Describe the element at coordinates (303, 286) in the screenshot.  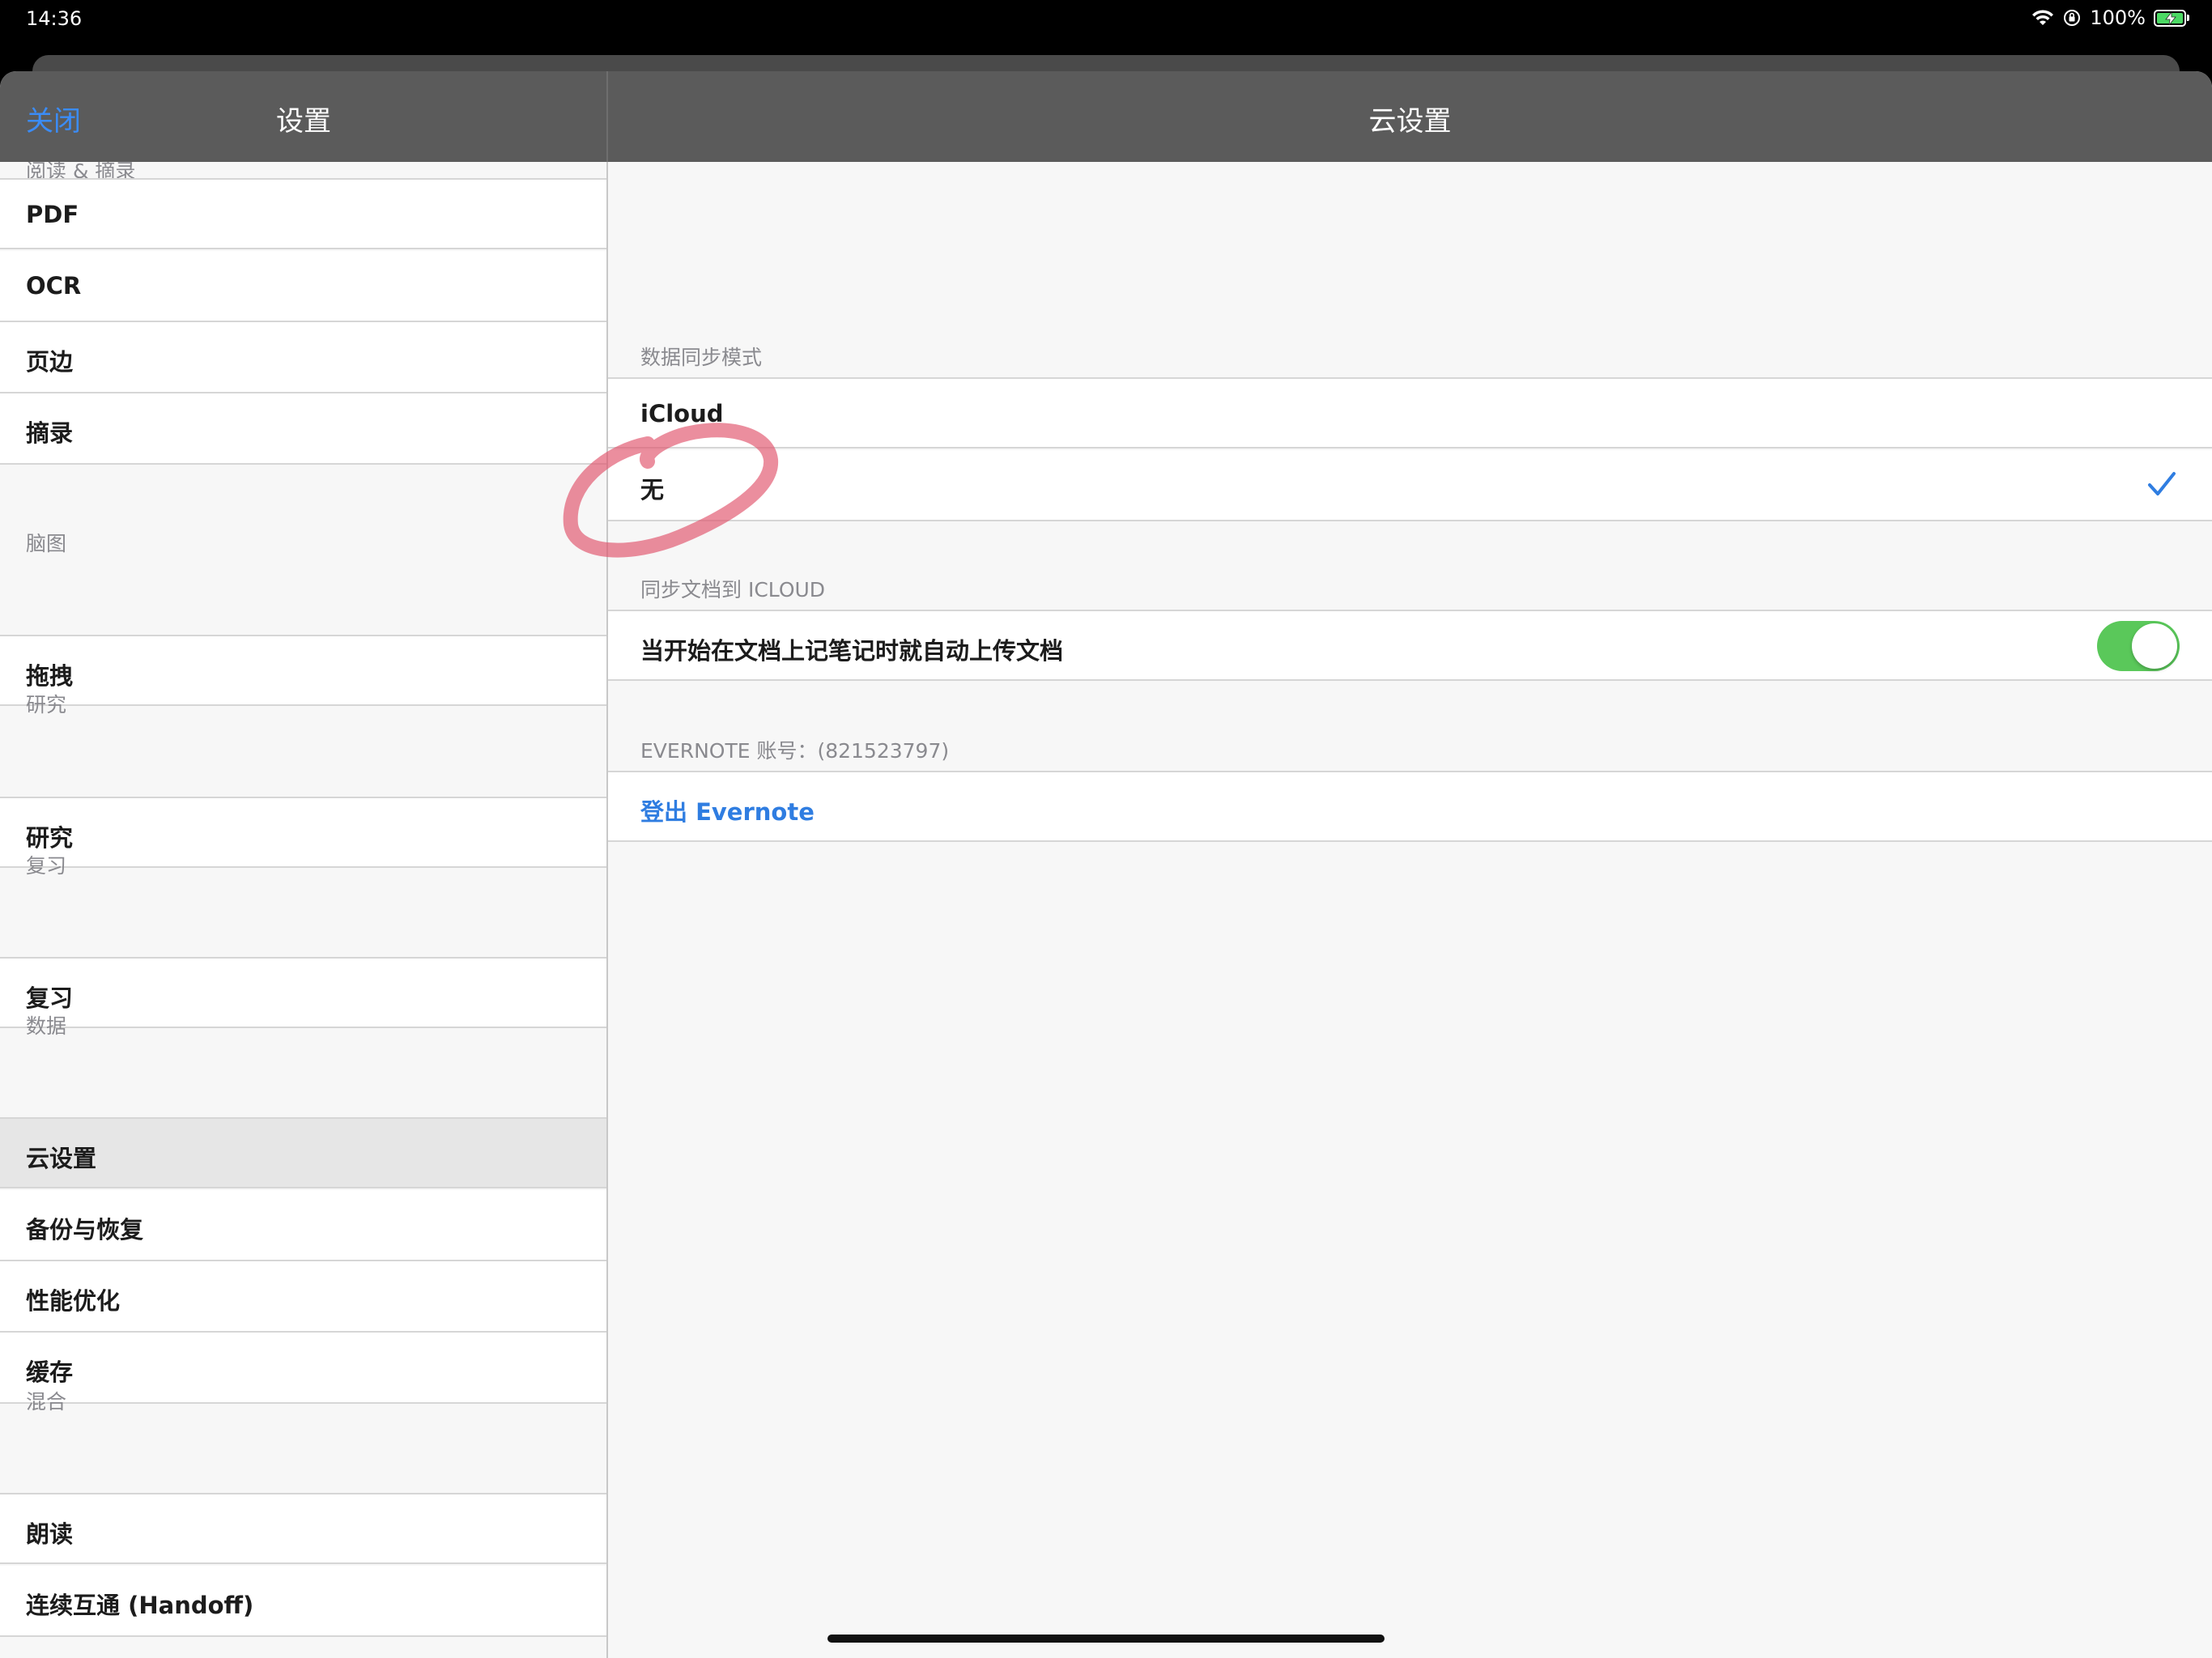
I see `sidebar-item-ocr: OCR` at that location.